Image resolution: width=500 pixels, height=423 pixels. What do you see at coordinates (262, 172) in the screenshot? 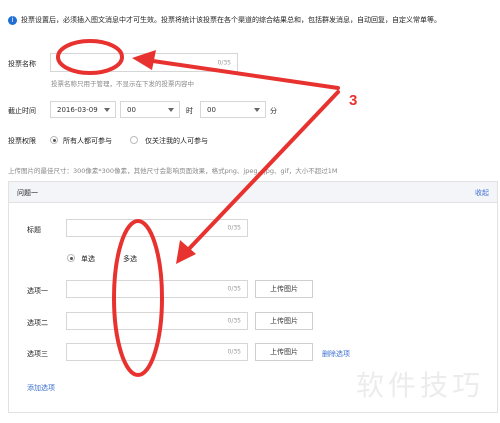
I see `annotation-arrow-multi-choice` at bounding box center [262, 172].